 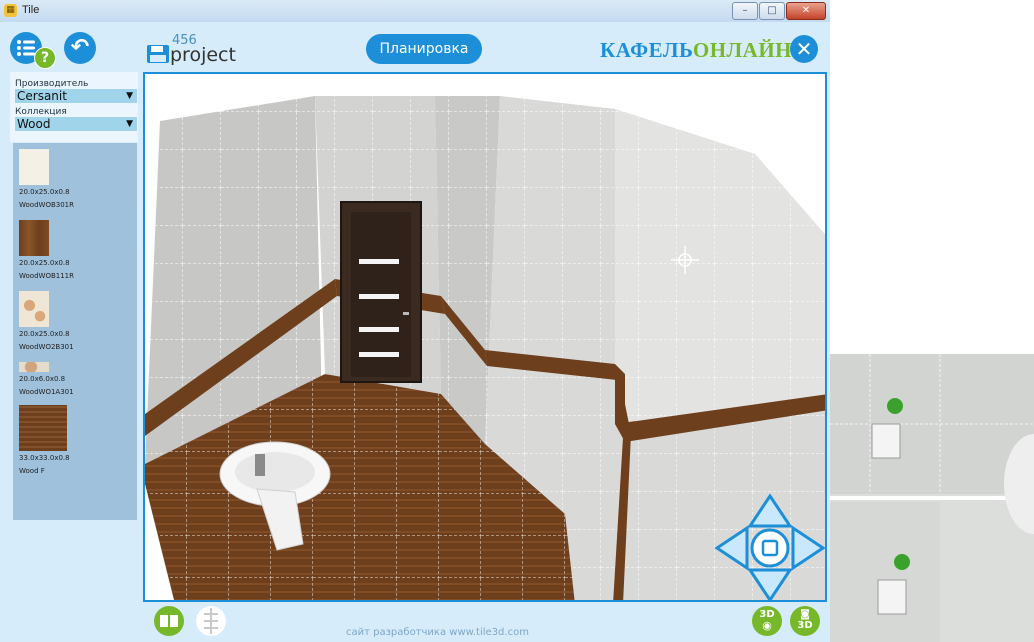 I want to click on project-name: project, so click(x=203, y=55).